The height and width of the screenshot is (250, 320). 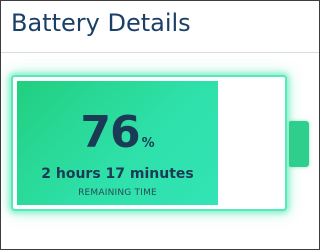 I want to click on title-divider, so click(x=160, y=52).